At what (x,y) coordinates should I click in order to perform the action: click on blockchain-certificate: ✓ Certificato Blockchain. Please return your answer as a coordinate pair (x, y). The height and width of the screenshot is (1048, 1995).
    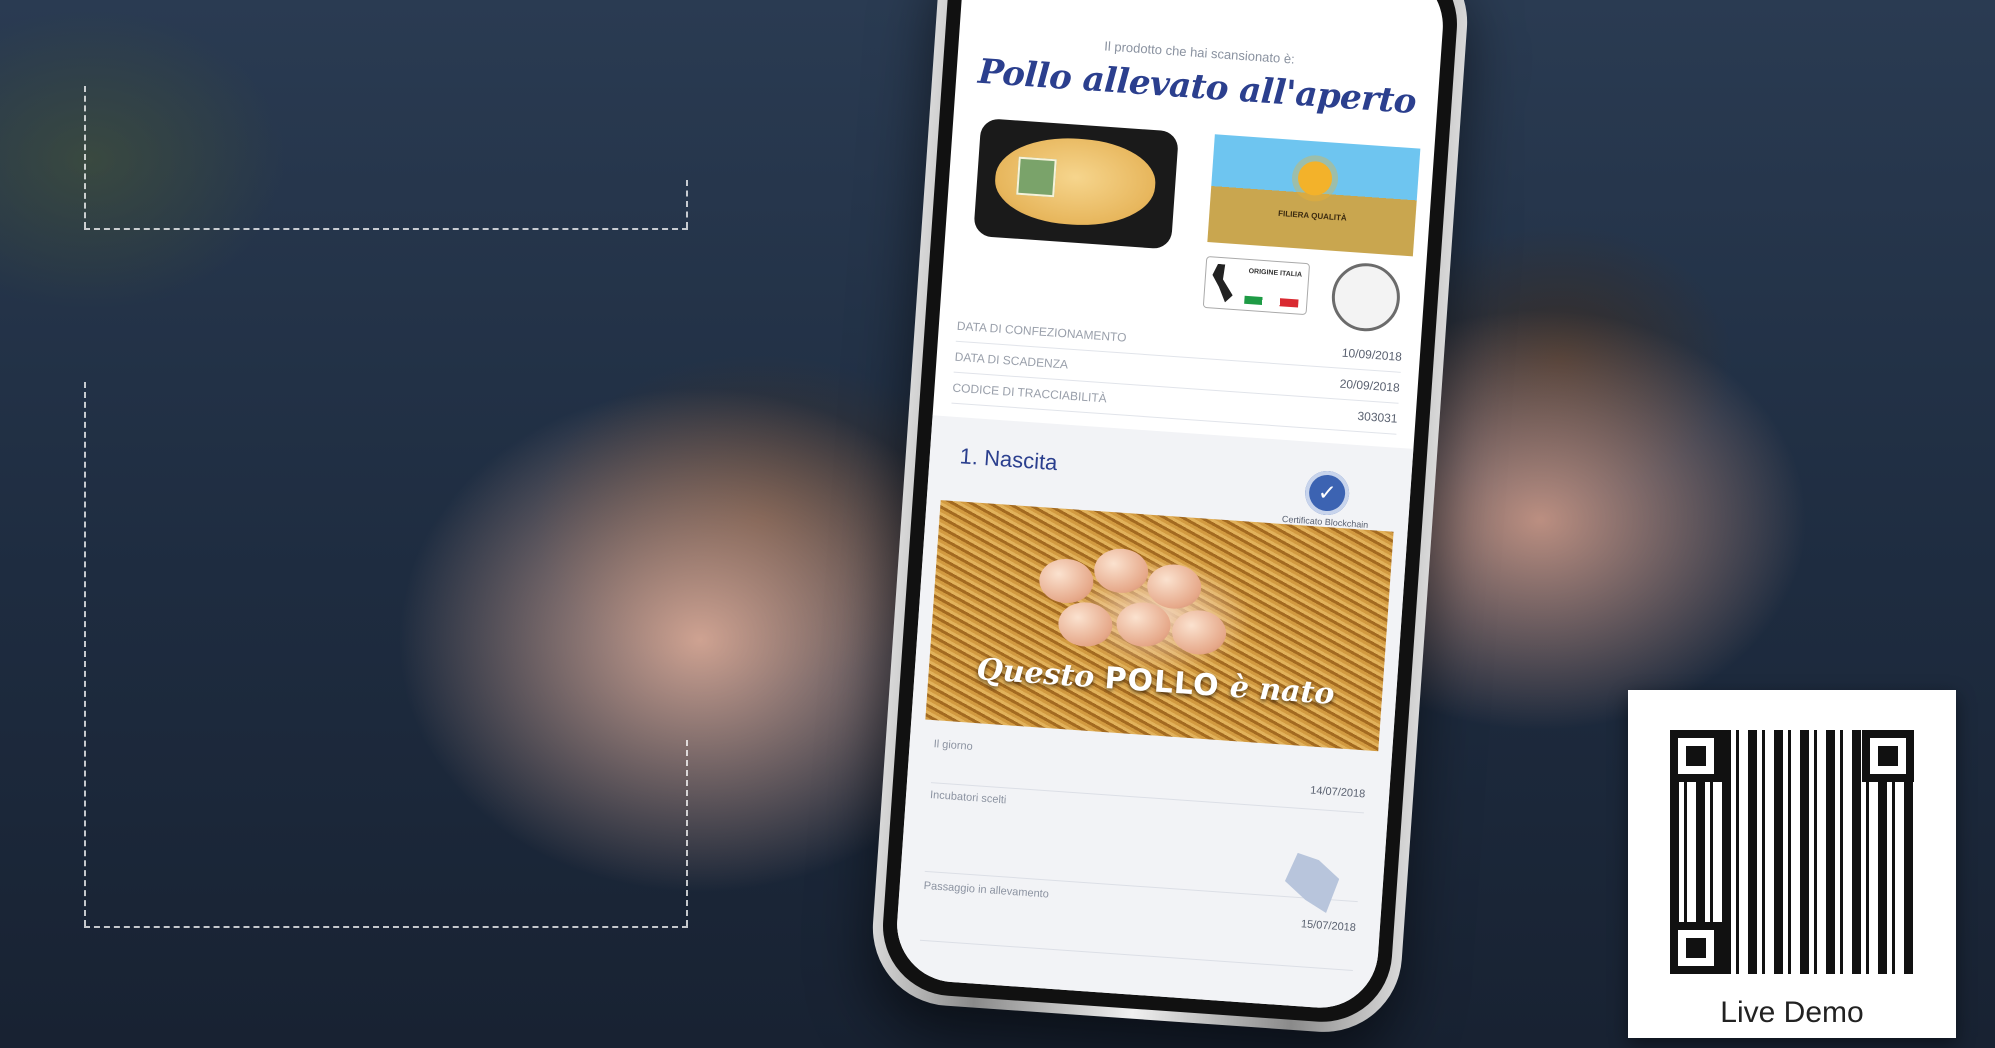
    Looking at the image, I should click on (1327, 499).